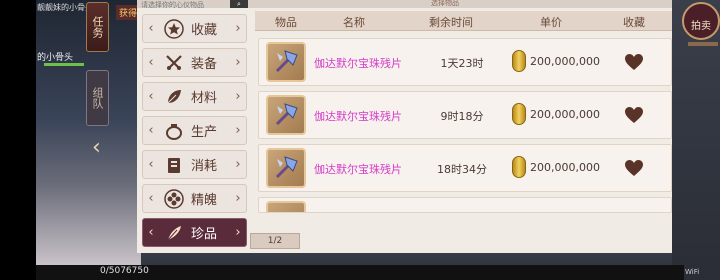 This screenshot has width=720, height=280. Describe the element at coordinates (55, 58) in the screenshot. I see `character-name: 的小骨头` at that location.